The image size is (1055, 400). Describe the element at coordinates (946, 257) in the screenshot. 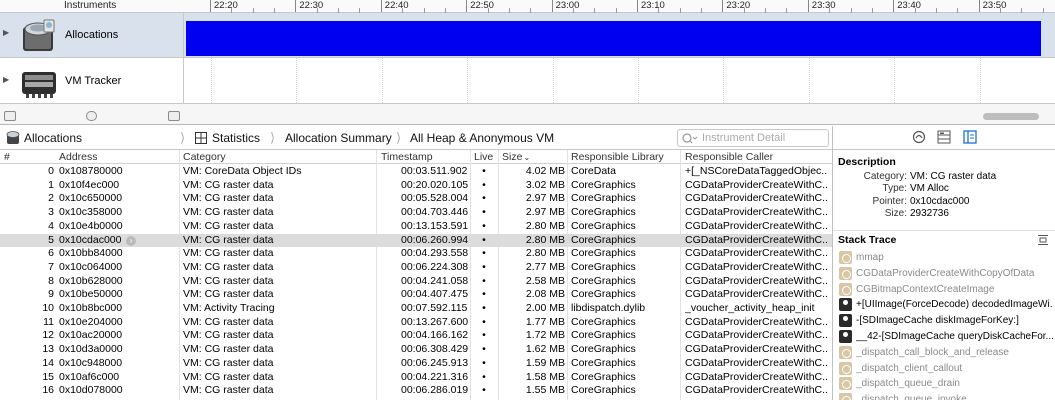

I see `stack-frame: mmap` at that location.